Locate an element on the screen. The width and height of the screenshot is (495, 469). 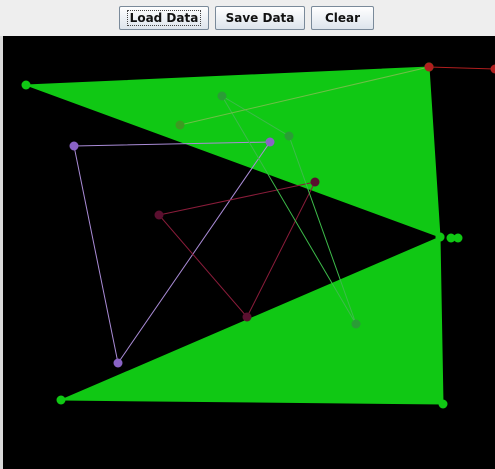
green-filled-triangle-top-vertex is located at coordinates (26, 85).